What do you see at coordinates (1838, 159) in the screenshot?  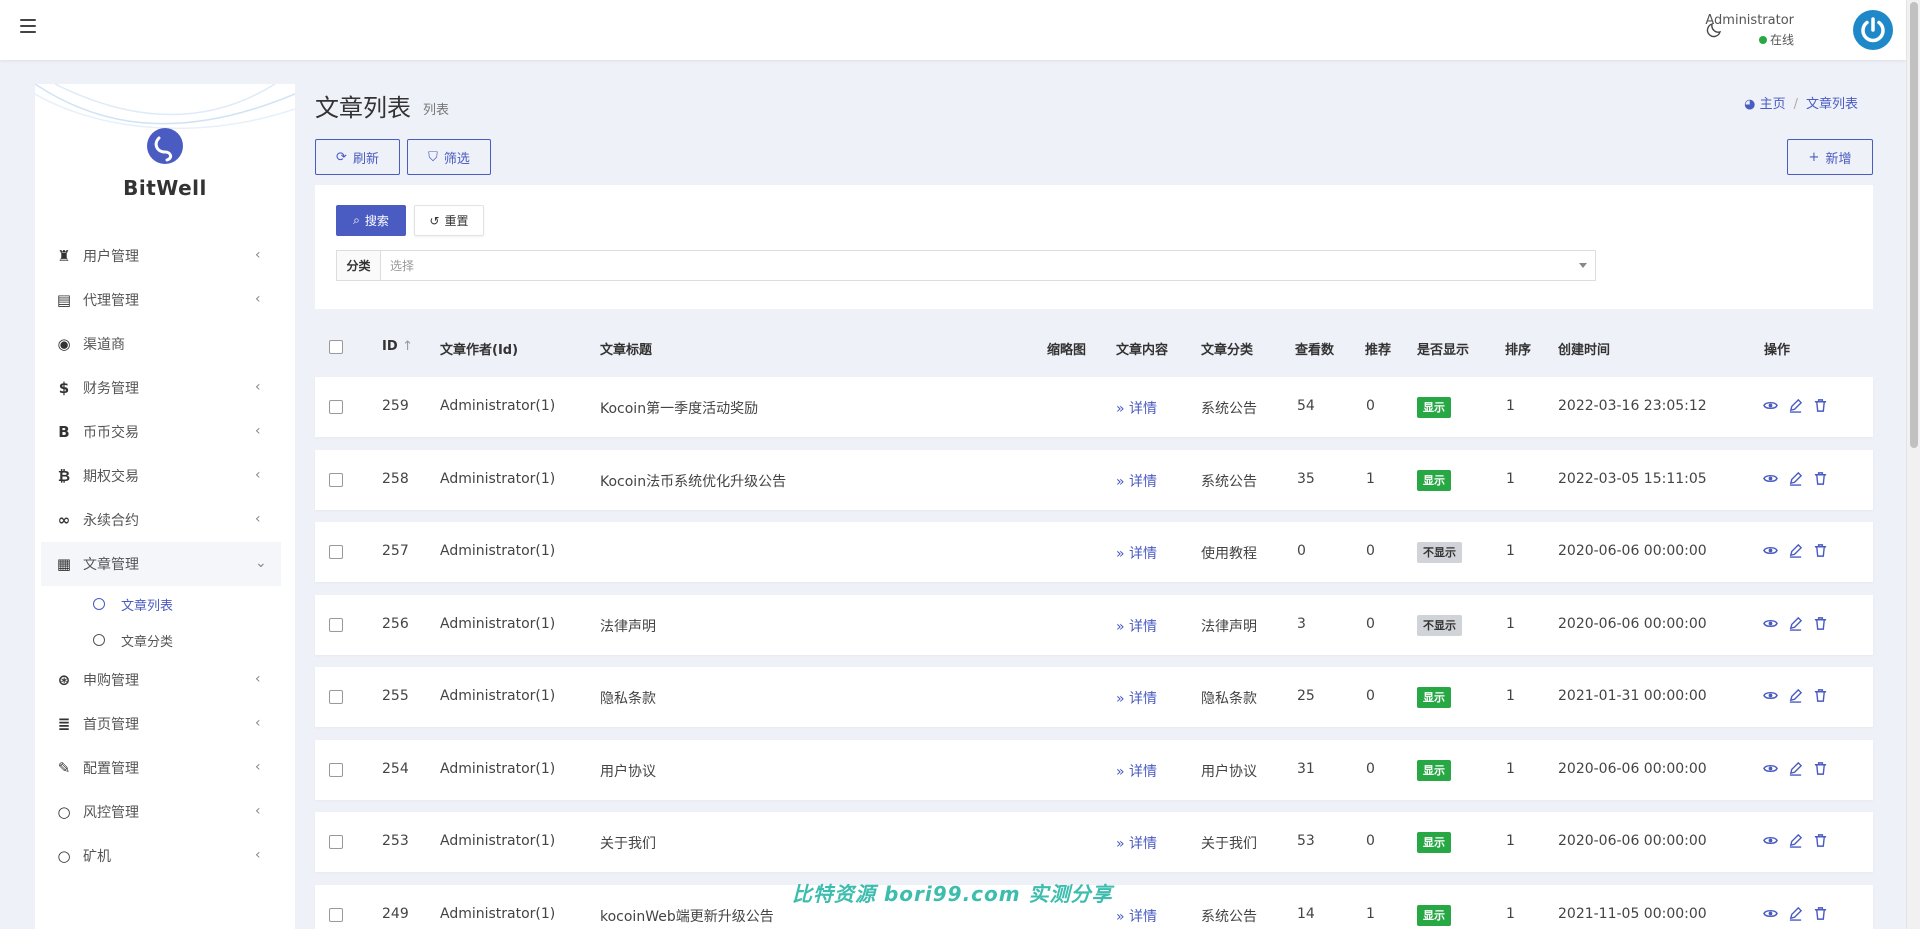 I see `add-button-label: 新增` at bounding box center [1838, 159].